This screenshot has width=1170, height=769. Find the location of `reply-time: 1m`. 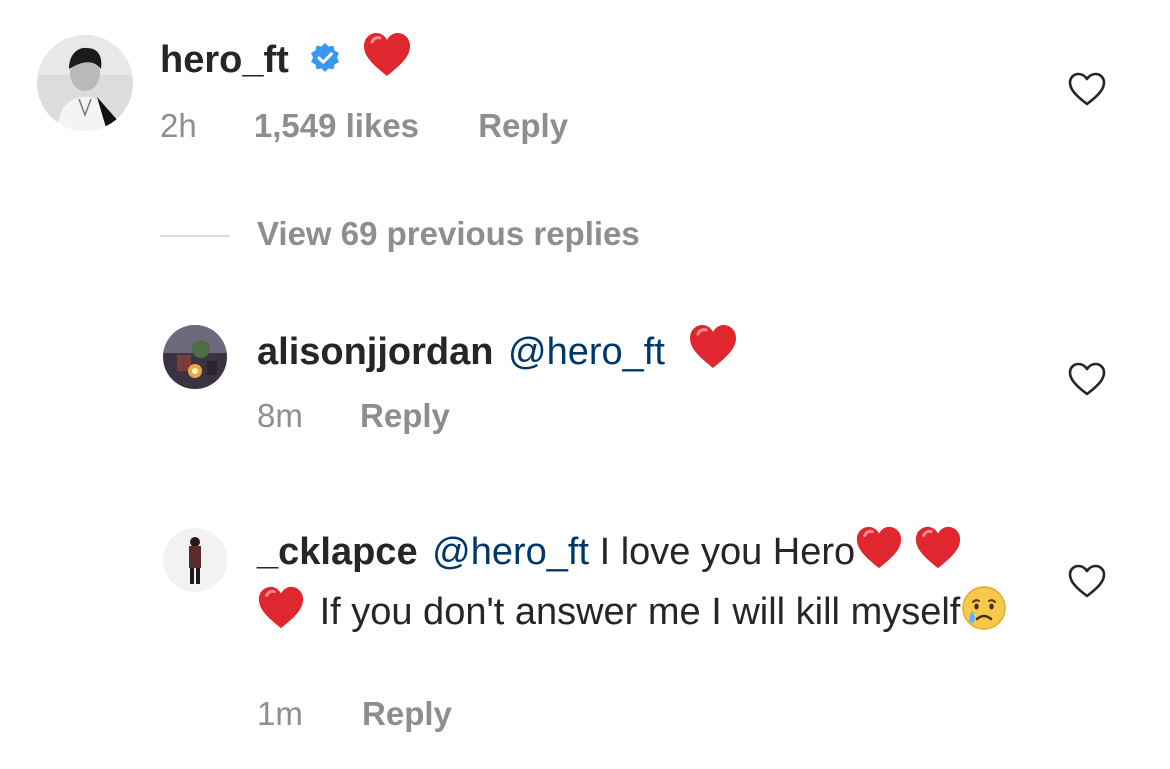

reply-time: 1m is located at coordinates (280, 713).